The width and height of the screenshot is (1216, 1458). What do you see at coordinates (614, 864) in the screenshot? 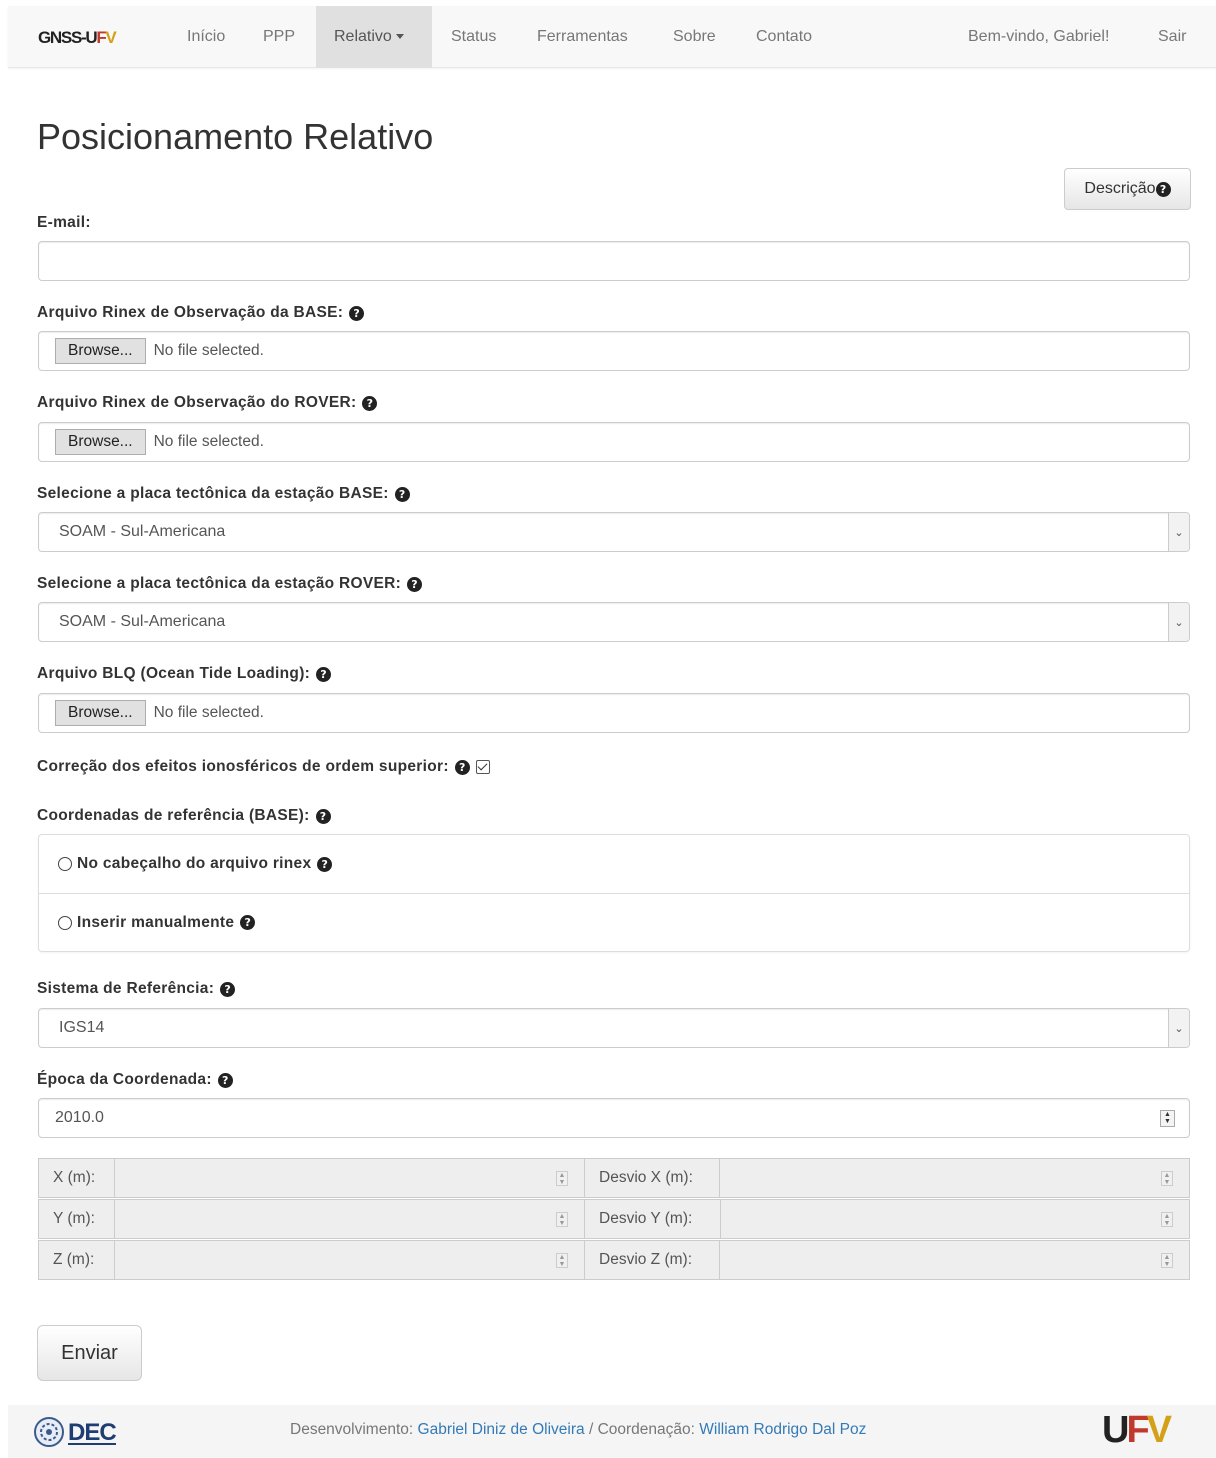
I see `coords-option-header: No cabeçalho do arquivo rinex ?` at bounding box center [614, 864].